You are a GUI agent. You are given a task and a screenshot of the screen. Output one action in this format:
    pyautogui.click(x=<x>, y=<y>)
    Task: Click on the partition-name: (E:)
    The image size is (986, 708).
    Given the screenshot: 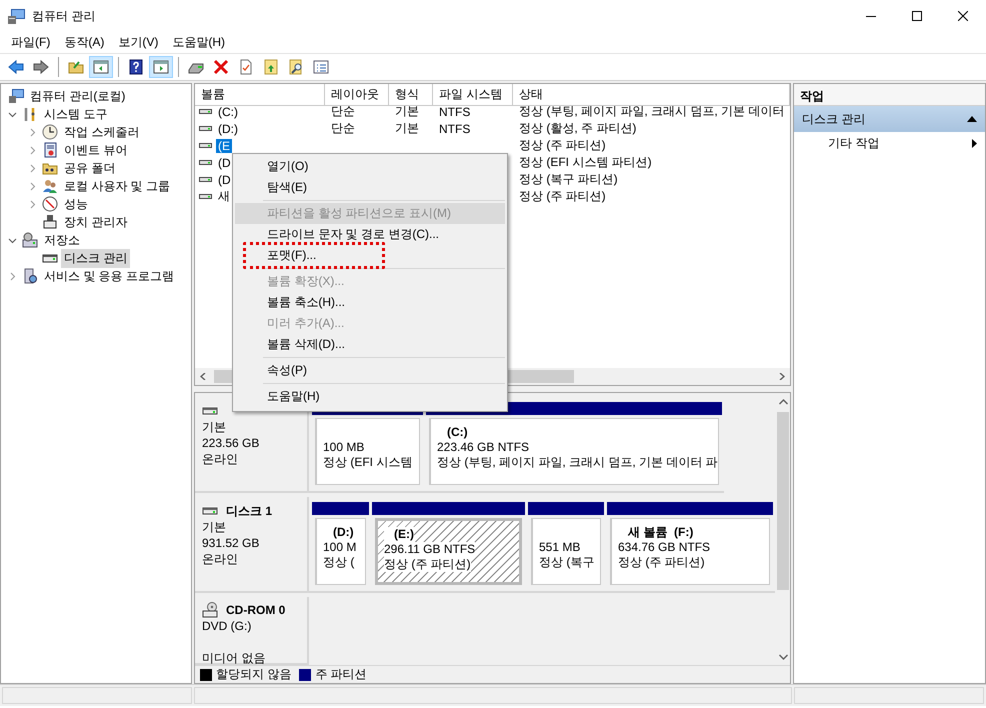 What is the action you would take?
    pyautogui.click(x=399, y=534)
    